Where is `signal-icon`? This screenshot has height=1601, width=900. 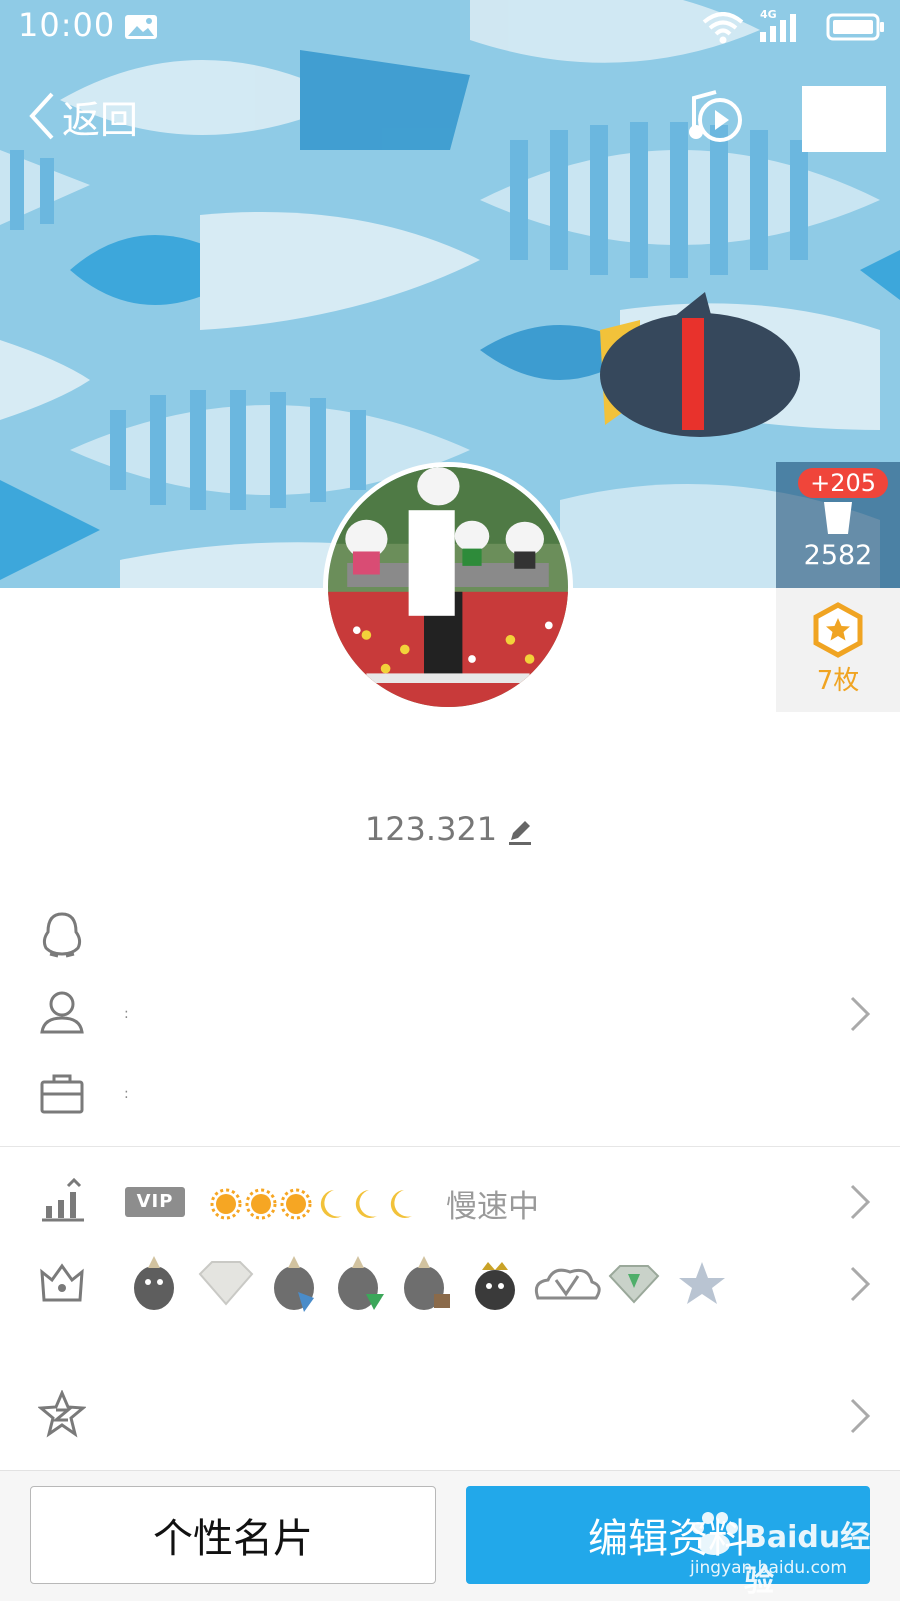 signal-icon is located at coordinates (778, 28).